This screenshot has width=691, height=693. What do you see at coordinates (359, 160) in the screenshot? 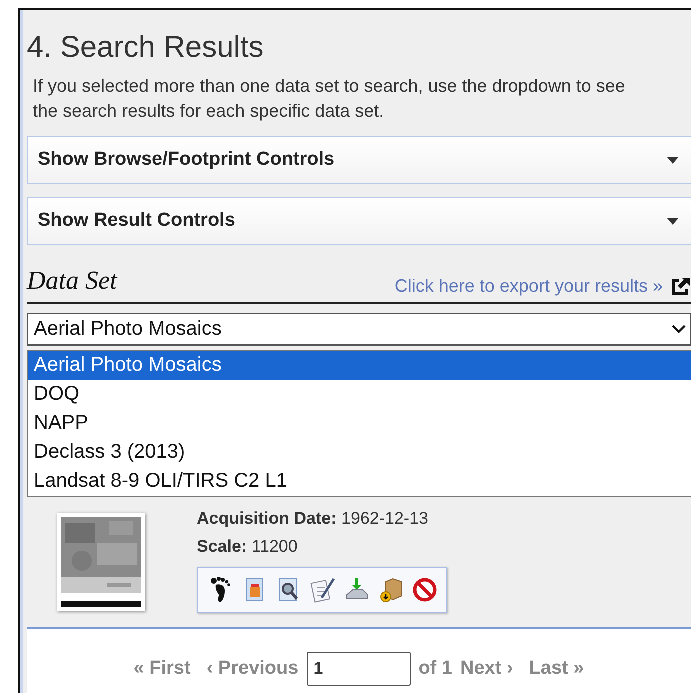
I see `collapsible-panel-header: Show Browse/Footprint Controls` at bounding box center [359, 160].